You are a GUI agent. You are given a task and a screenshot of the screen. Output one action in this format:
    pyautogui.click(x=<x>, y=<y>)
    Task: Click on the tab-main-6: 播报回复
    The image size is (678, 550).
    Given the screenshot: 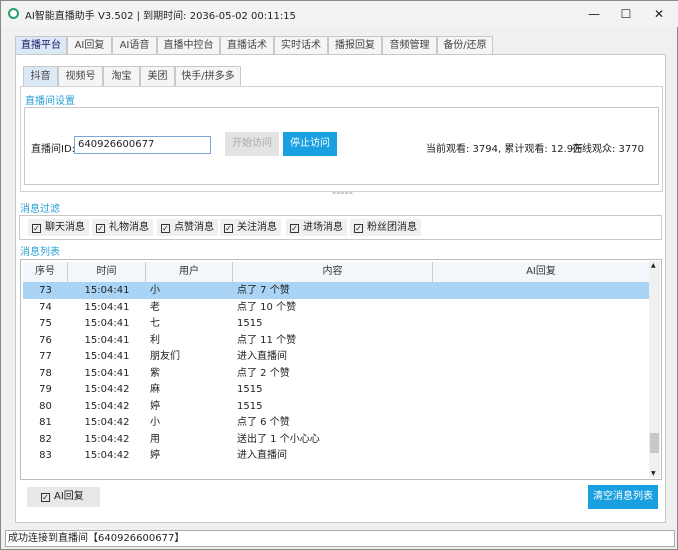 What is the action you would take?
    pyautogui.click(x=355, y=45)
    